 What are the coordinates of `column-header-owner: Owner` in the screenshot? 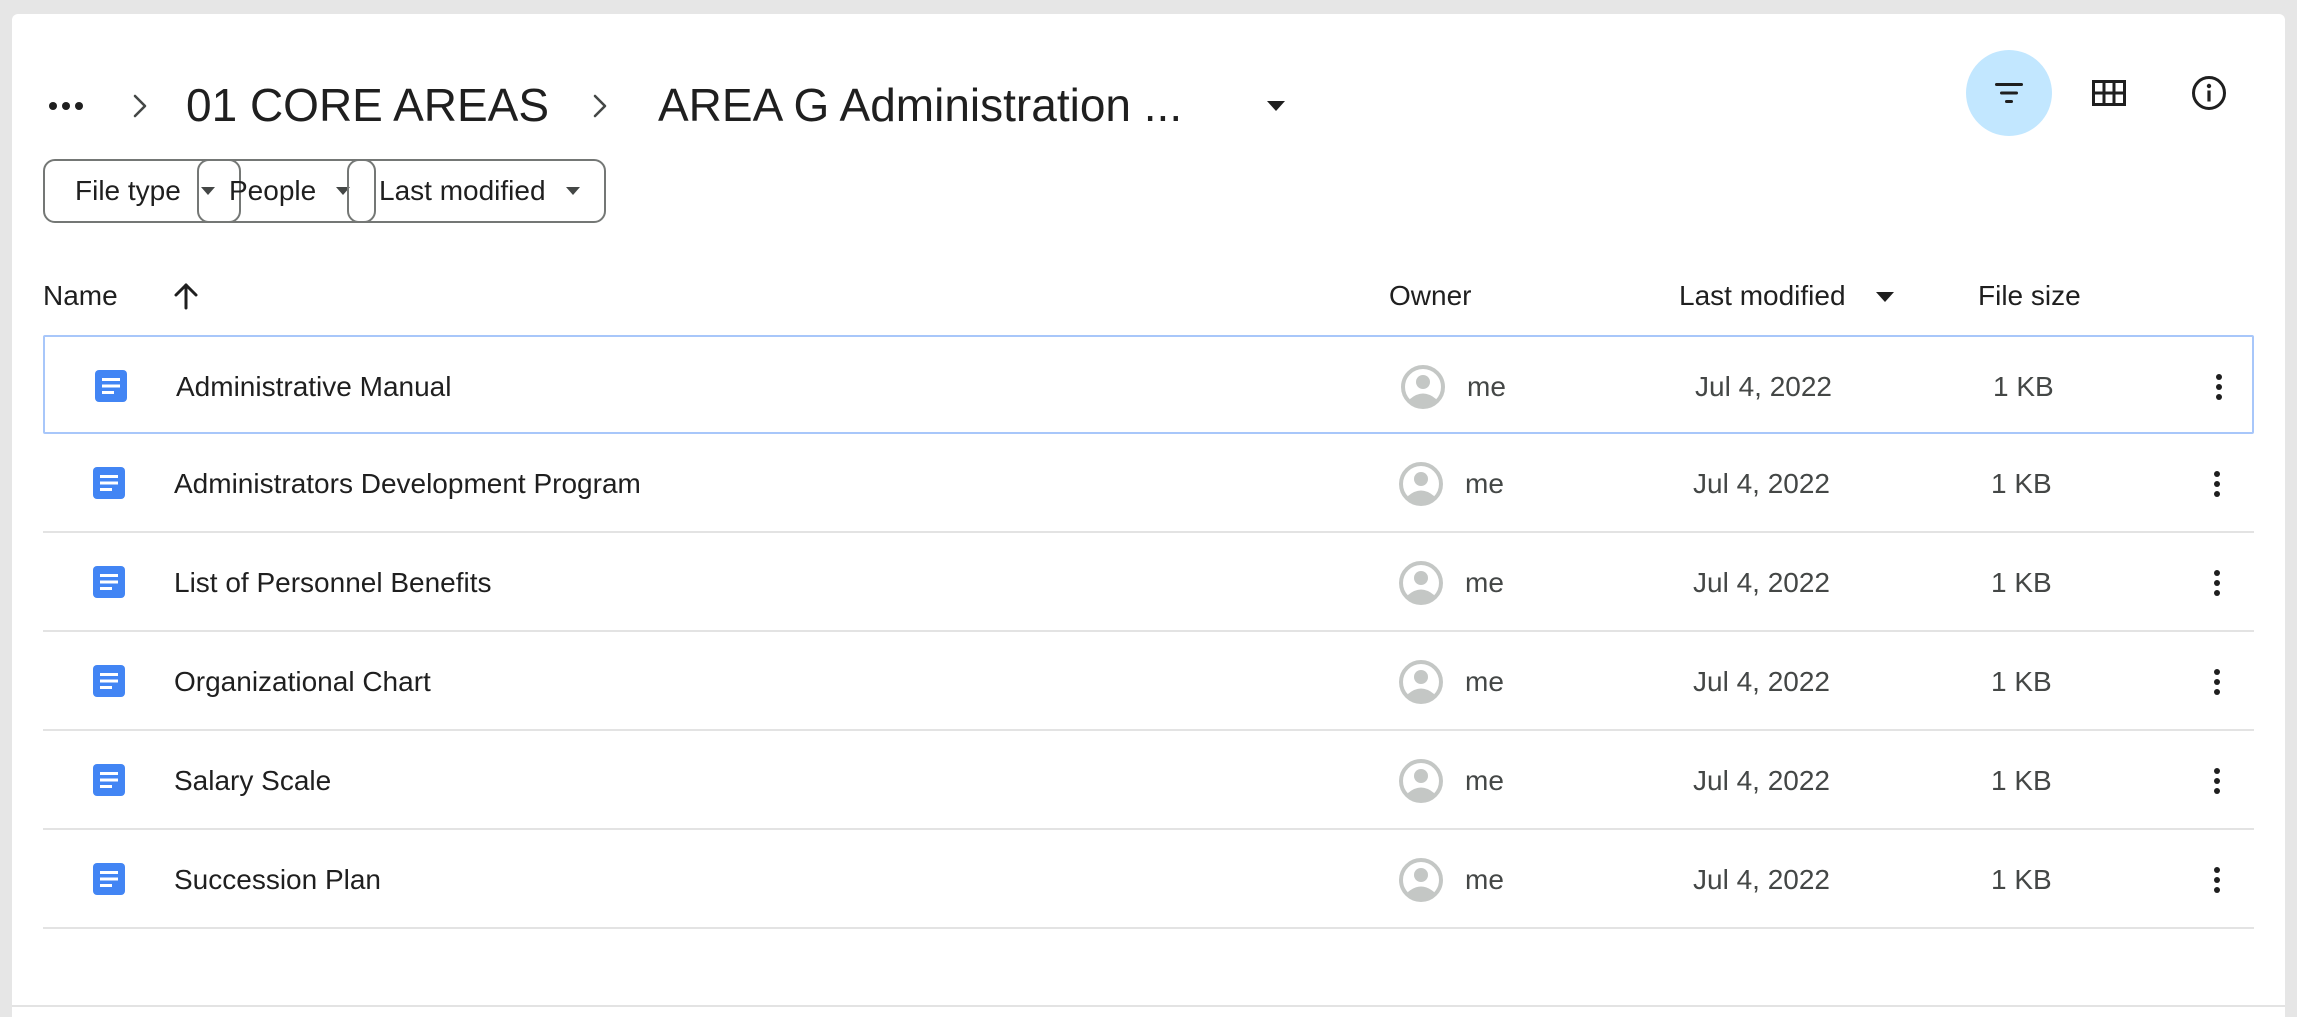 It's located at (1430, 296).